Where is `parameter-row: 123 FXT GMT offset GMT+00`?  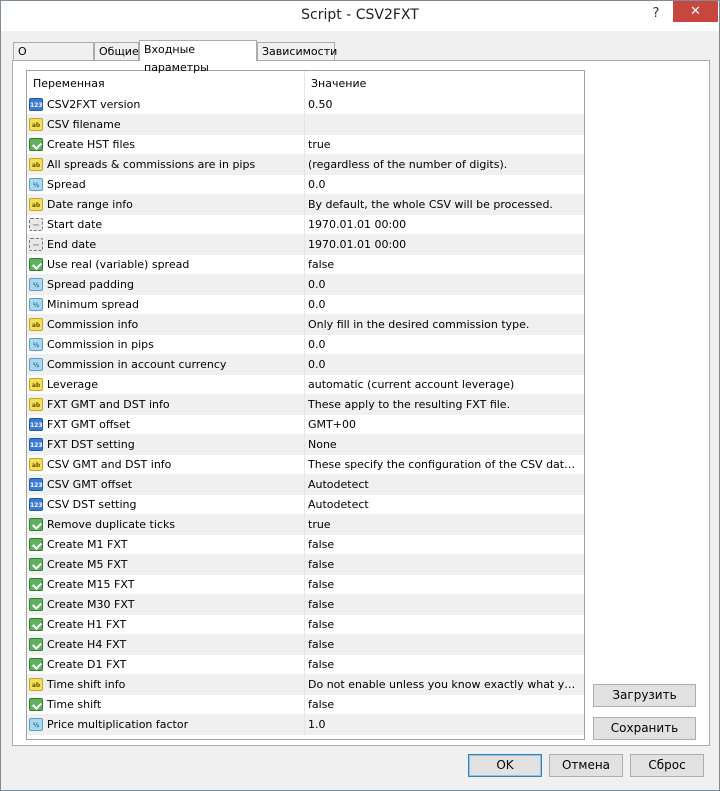
parameter-row: 123 FXT GMT offset GMT+00 is located at coordinates (305, 425).